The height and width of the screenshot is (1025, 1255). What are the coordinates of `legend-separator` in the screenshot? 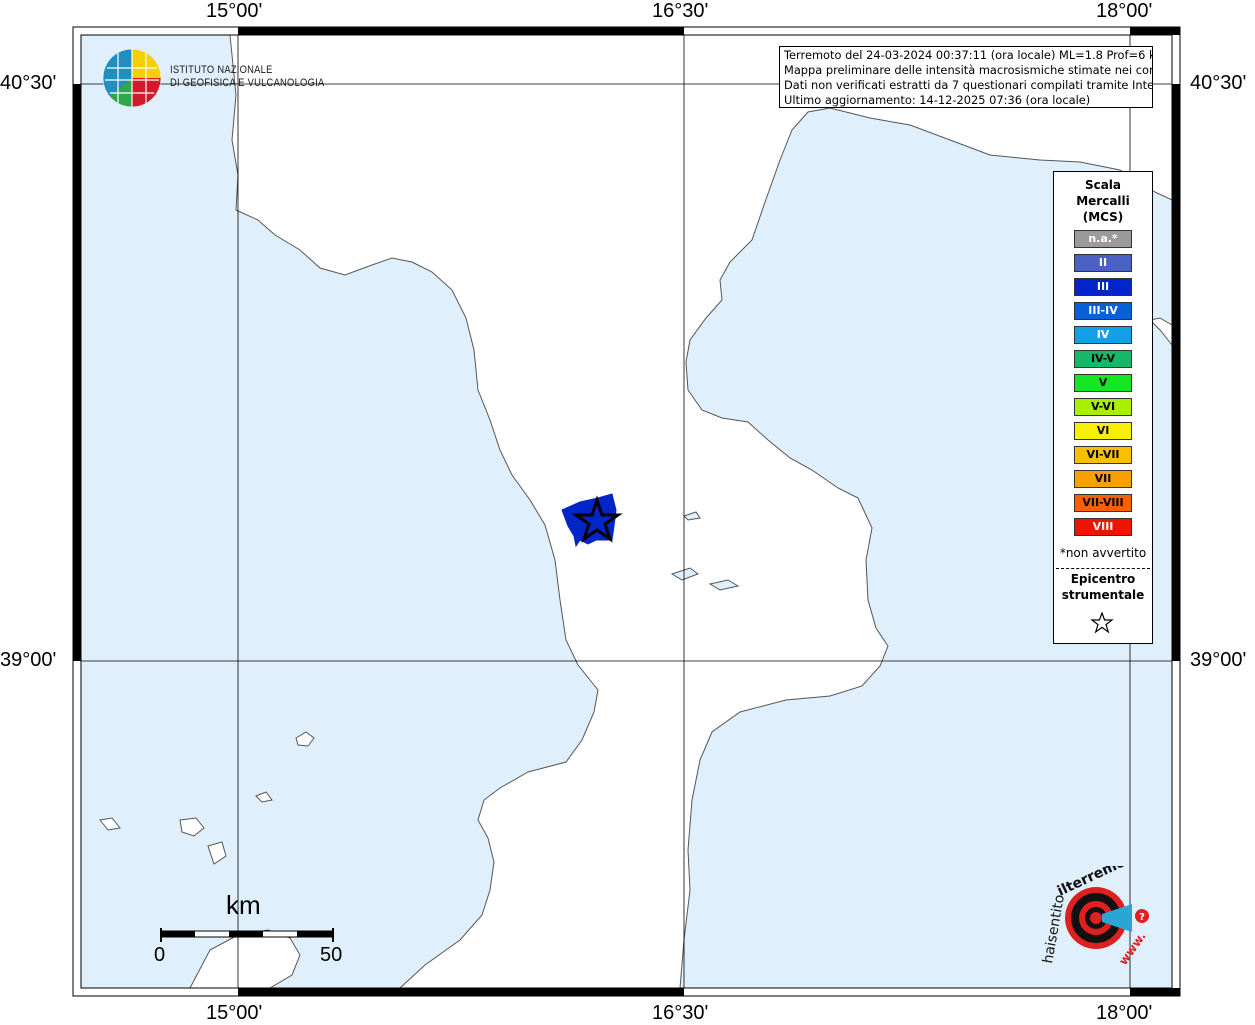 It's located at (1103, 568).